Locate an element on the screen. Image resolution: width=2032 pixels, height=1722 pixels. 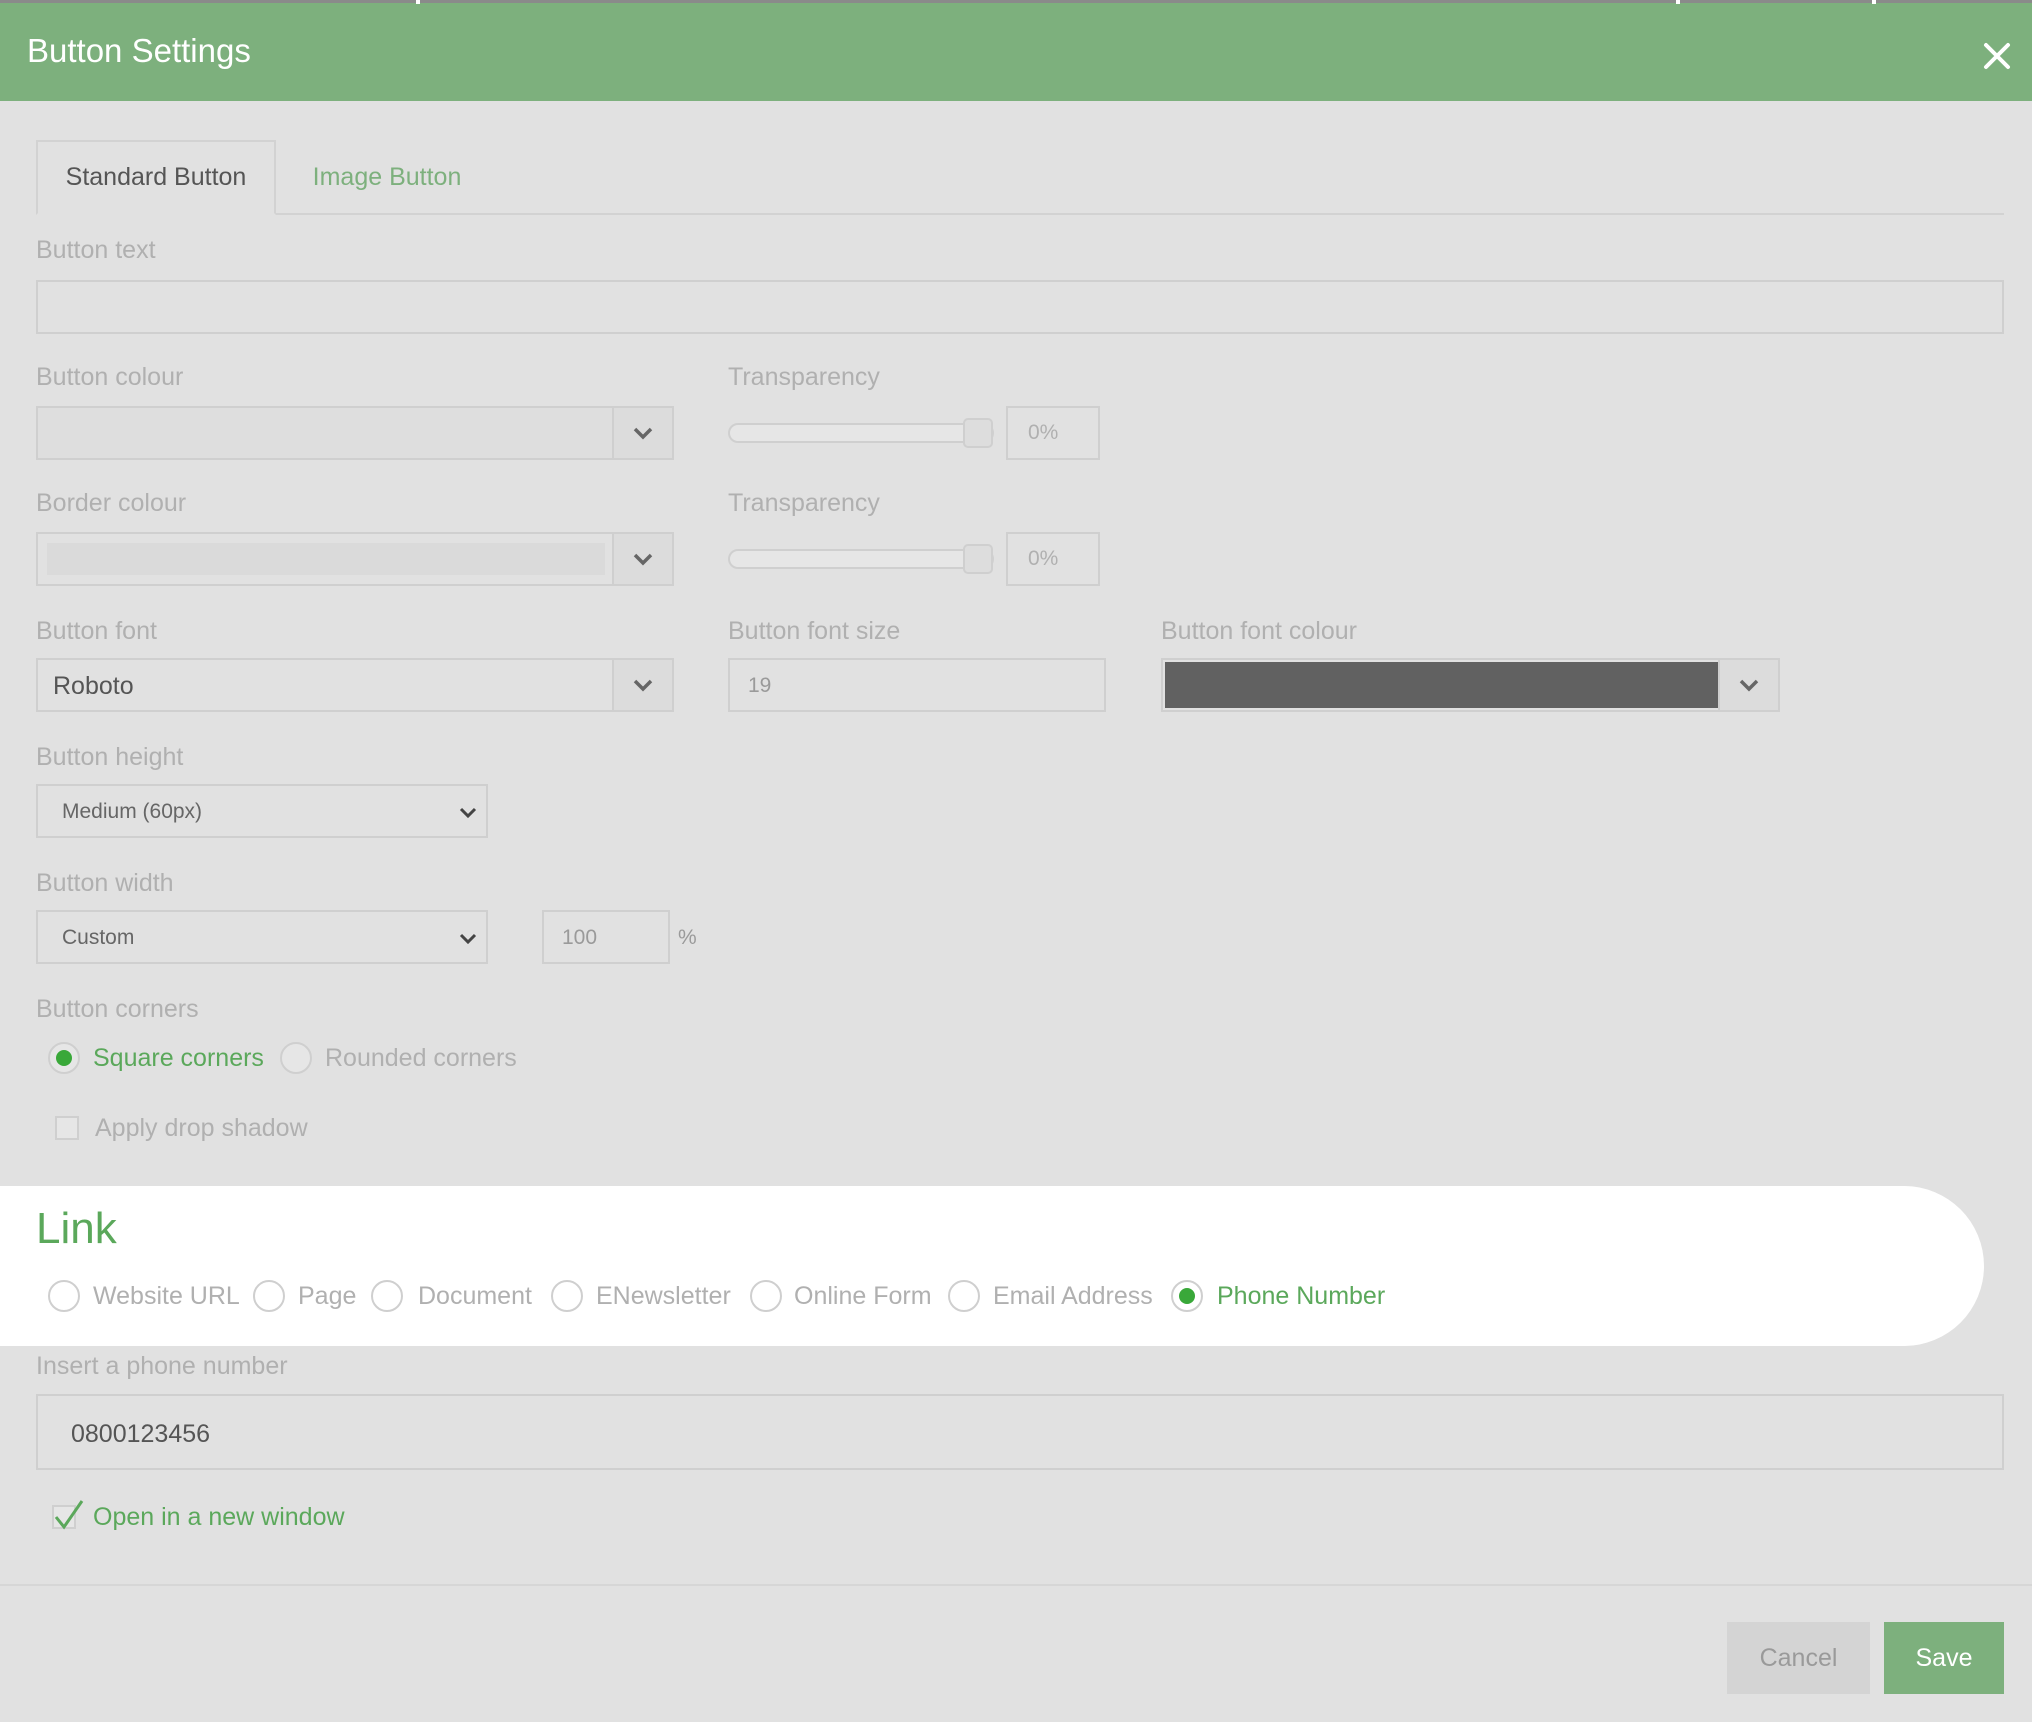
link-title: Link is located at coordinates (76, 1228).